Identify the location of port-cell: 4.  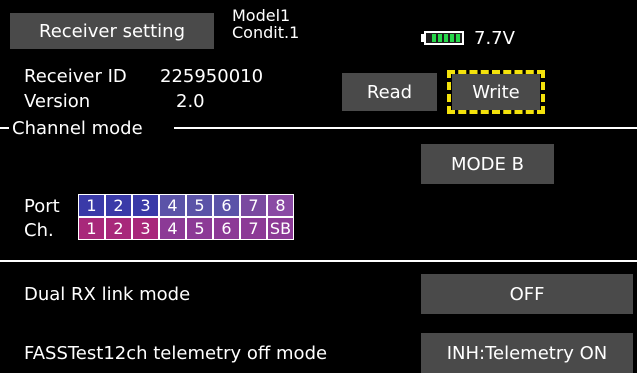
(172, 205).